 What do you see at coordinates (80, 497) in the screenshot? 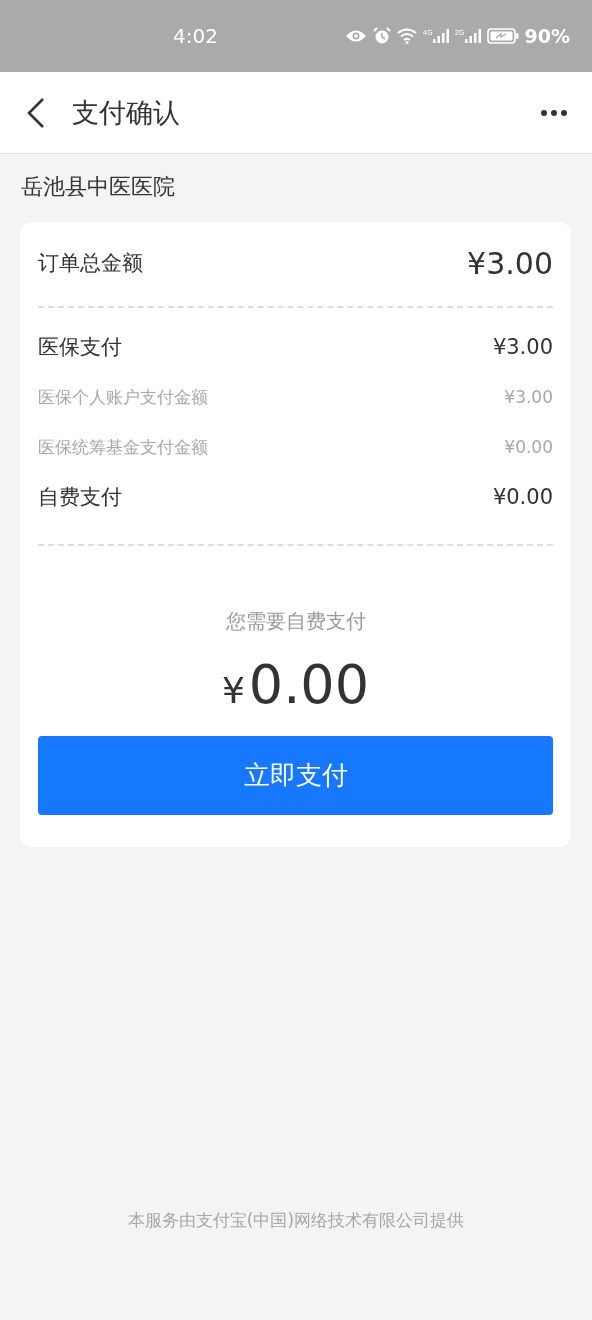
I see `payment-label: 自费支付` at bounding box center [80, 497].